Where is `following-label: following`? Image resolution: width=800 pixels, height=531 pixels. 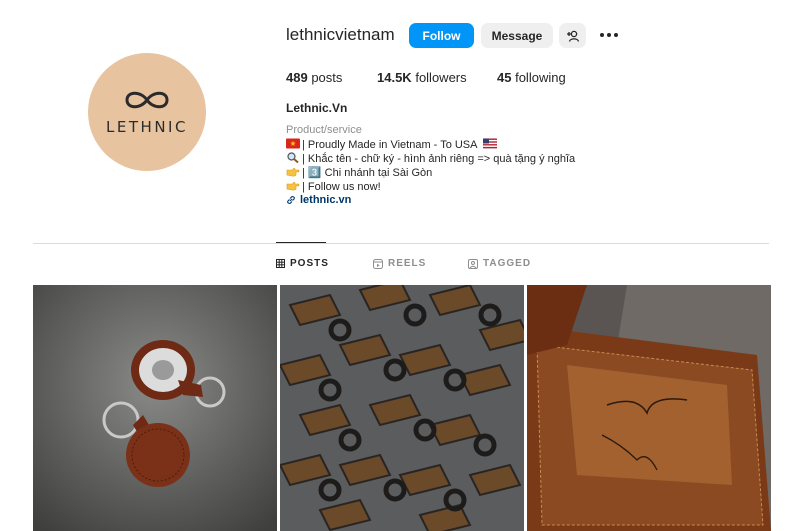 following-label: following is located at coordinates (540, 77).